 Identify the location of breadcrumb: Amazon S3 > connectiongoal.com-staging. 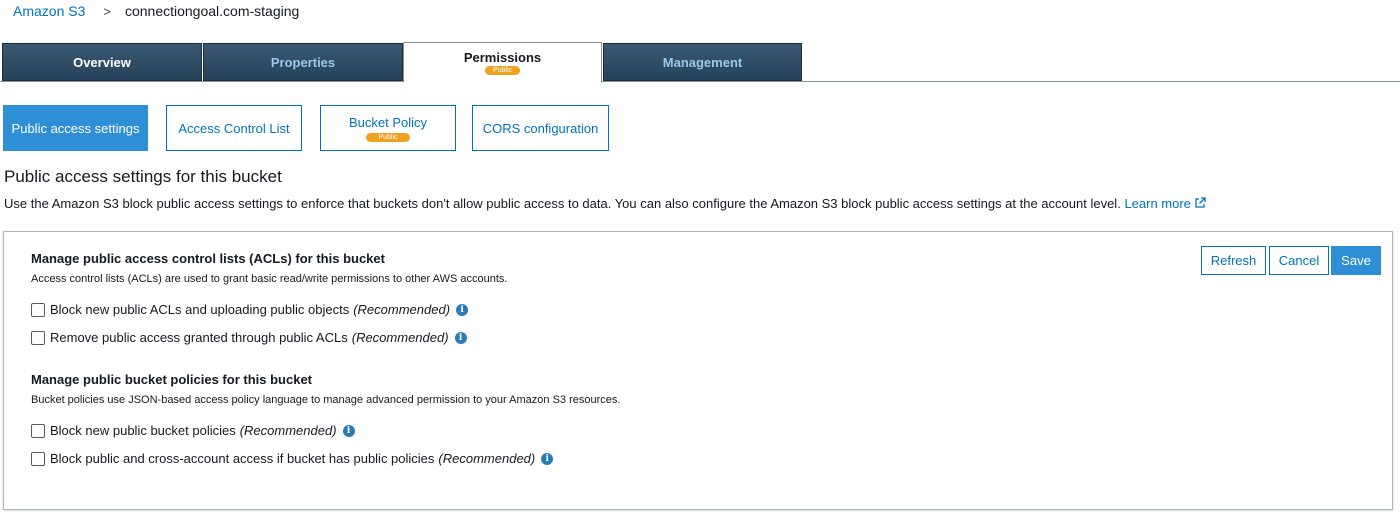
(156, 11).